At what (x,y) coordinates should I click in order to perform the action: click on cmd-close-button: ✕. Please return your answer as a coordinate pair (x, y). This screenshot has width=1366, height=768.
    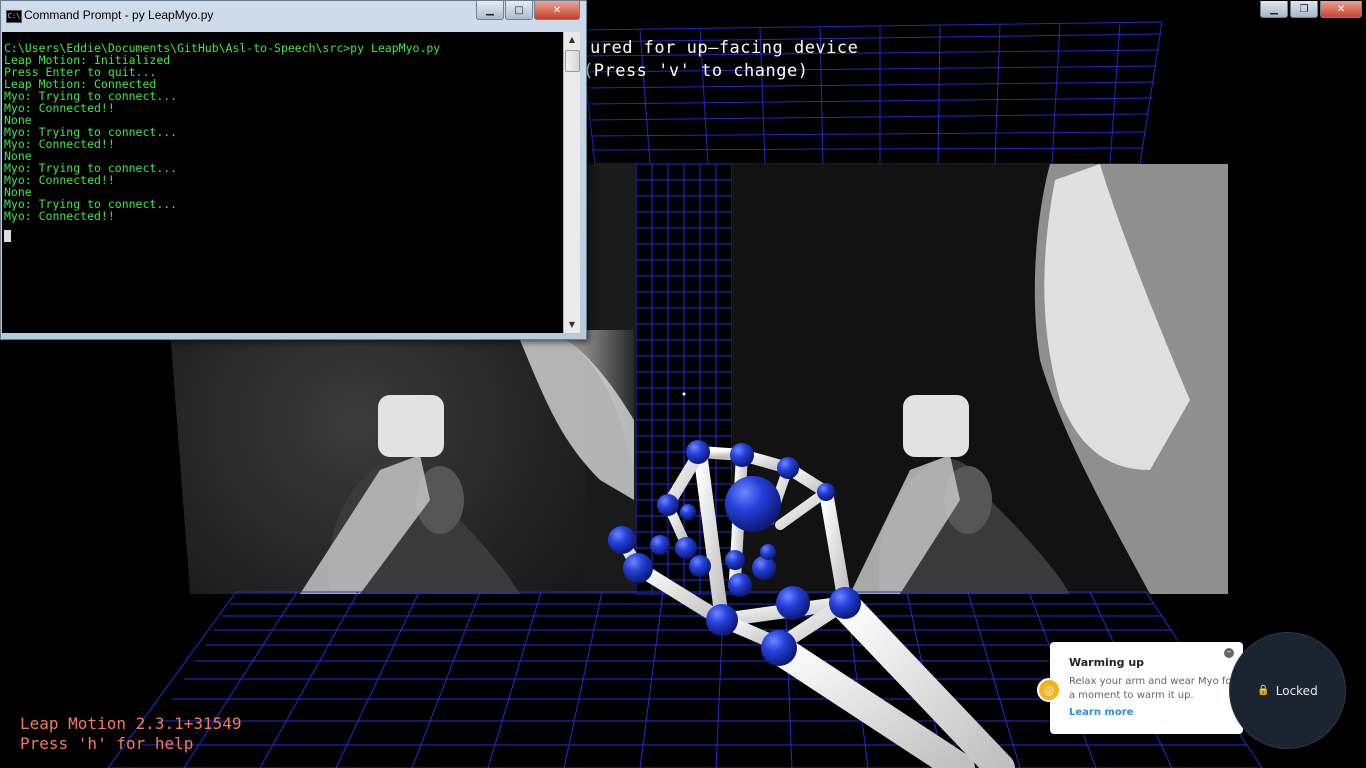
    Looking at the image, I should click on (557, 10).